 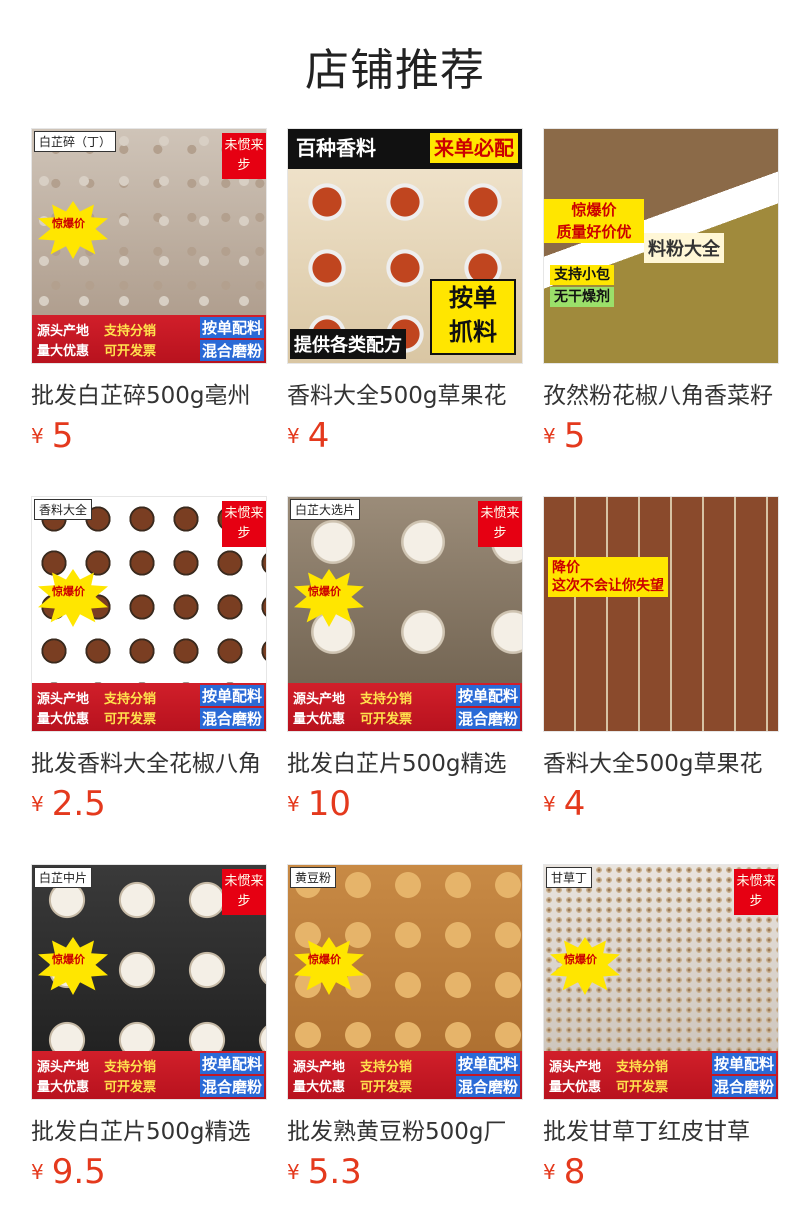 I want to click on product-image: 降价这次不会让你失望, so click(x=661, y=614).